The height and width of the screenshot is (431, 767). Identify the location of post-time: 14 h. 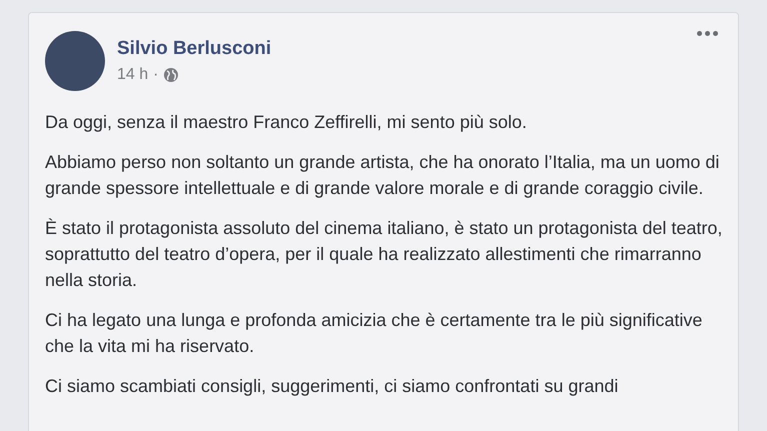
(132, 75).